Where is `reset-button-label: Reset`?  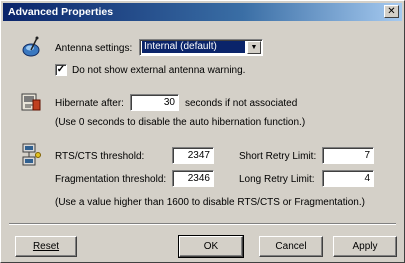 reset-button-label: Reset is located at coordinates (46, 246).